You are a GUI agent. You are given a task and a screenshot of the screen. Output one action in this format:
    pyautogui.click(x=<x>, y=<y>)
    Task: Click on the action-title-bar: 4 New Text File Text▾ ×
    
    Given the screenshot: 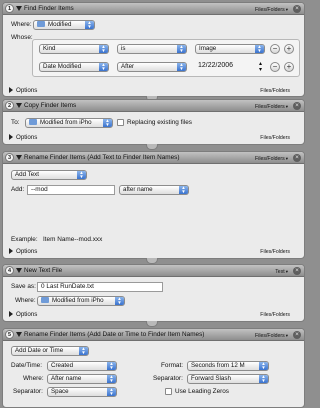 What is the action you would take?
    pyautogui.click(x=153, y=271)
    